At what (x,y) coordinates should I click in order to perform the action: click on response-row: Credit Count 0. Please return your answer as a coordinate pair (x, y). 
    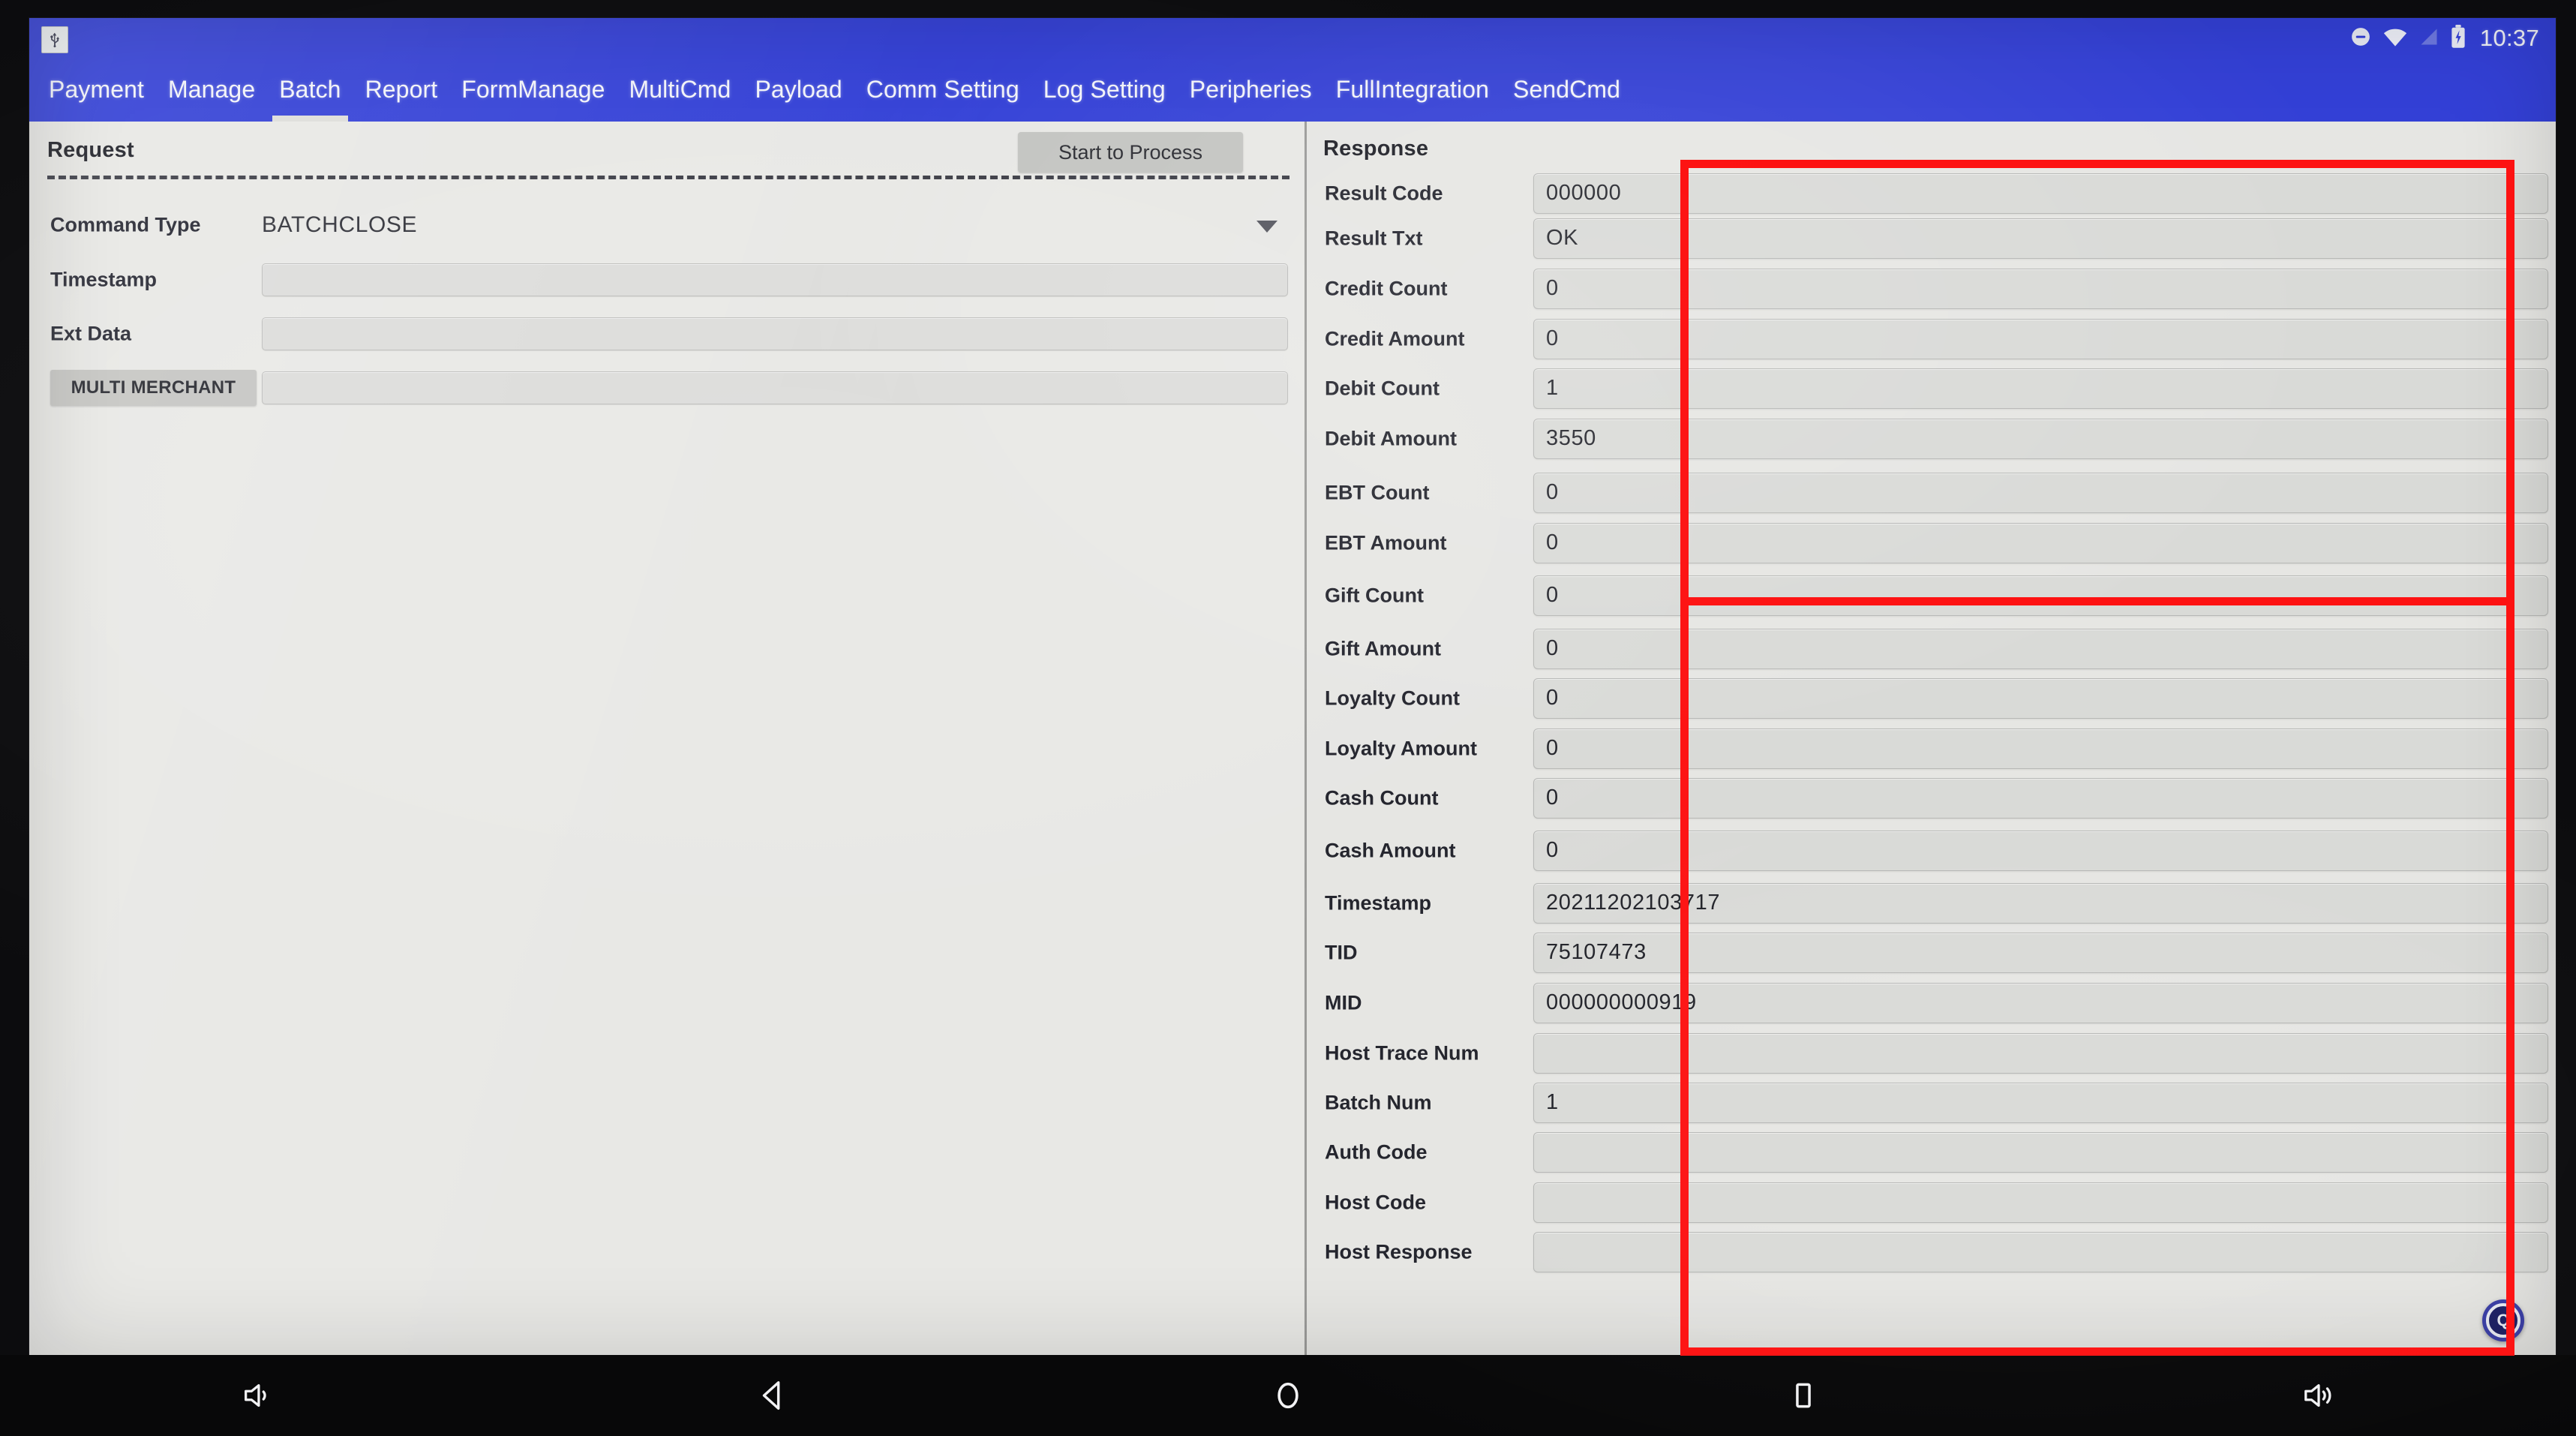
    Looking at the image, I should click on (1931, 288).